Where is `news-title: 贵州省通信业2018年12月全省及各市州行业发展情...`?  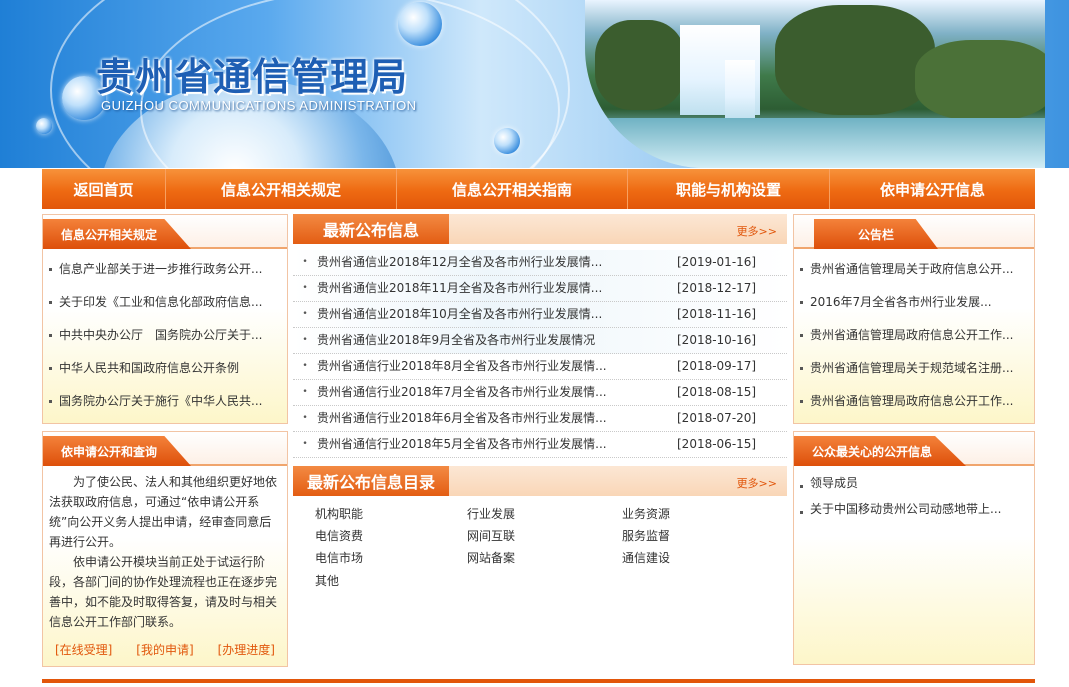
news-title: 贵州省通信业2018年12月全省及各市州行业发展情... is located at coordinates (497, 262).